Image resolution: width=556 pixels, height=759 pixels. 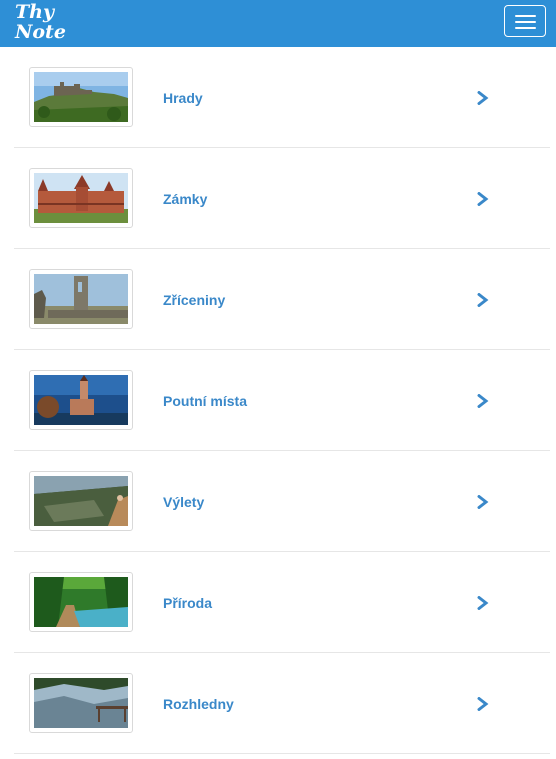 I want to click on list-item-rozhledny: Rozhledny, so click(x=282, y=703).